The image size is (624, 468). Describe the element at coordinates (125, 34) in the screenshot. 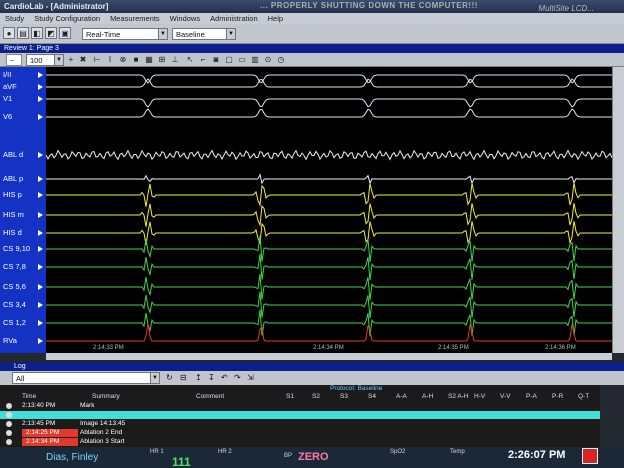

I see `mode-select: Real-Time ▼` at that location.